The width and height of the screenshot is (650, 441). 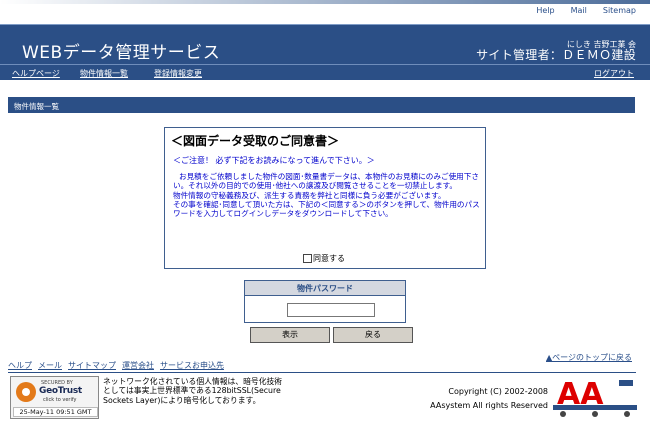 What do you see at coordinates (121, 53) in the screenshot?
I see `site-title: WEBデータ管理サービス` at bounding box center [121, 53].